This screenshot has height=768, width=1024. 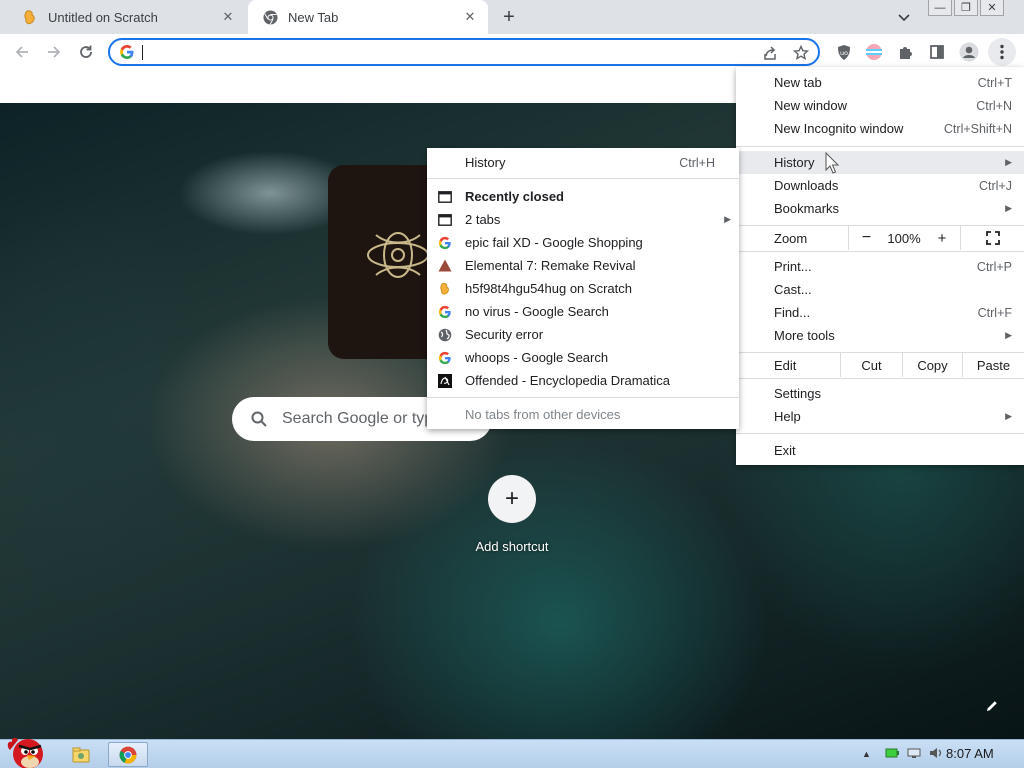 What do you see at coordinates (54, 52) in the screenshot?
I see `forward-button` at bounding box center [54, 52].